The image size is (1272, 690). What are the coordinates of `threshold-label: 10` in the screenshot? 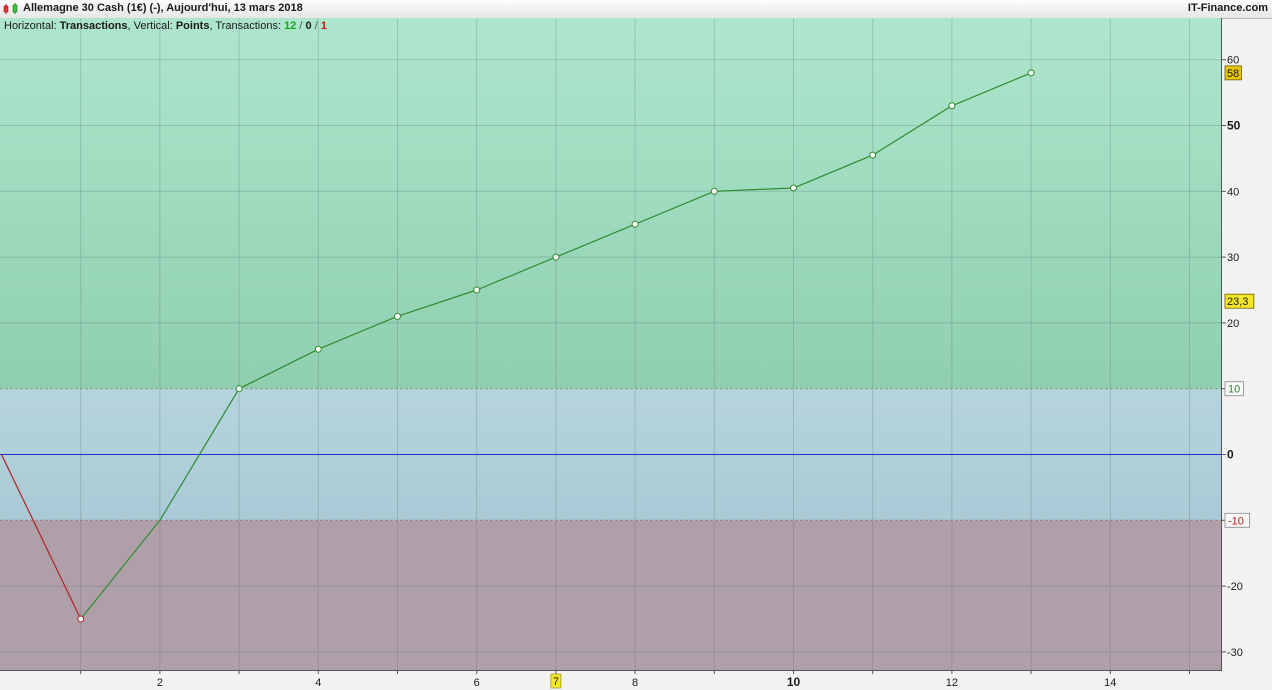 It's located at (1234, 390).